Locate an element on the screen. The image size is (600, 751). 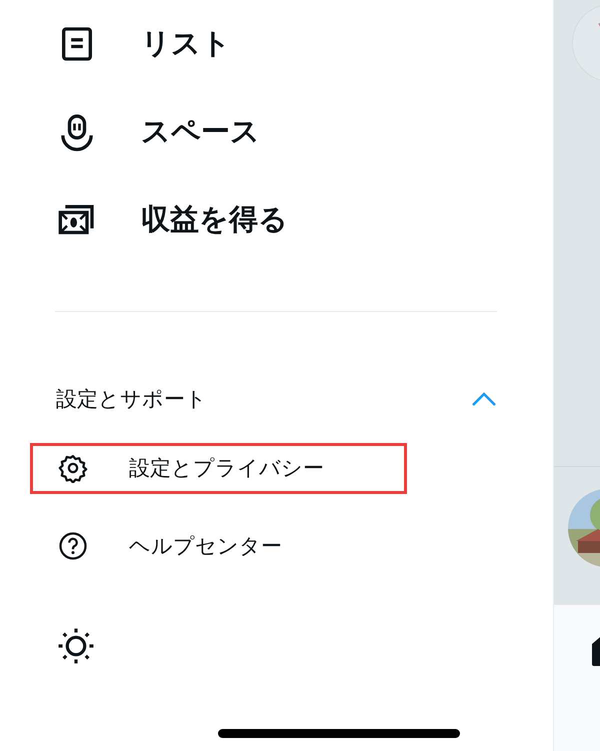
settings-icon is located at coordinates (73, 468).